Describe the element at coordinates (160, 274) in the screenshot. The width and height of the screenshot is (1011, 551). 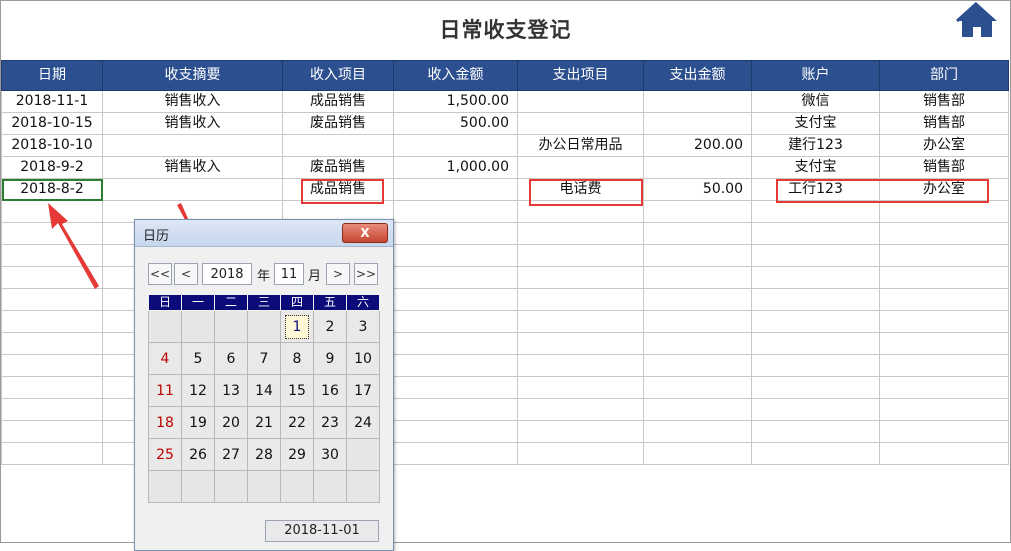
I see `first-year-button: <<` at that location.